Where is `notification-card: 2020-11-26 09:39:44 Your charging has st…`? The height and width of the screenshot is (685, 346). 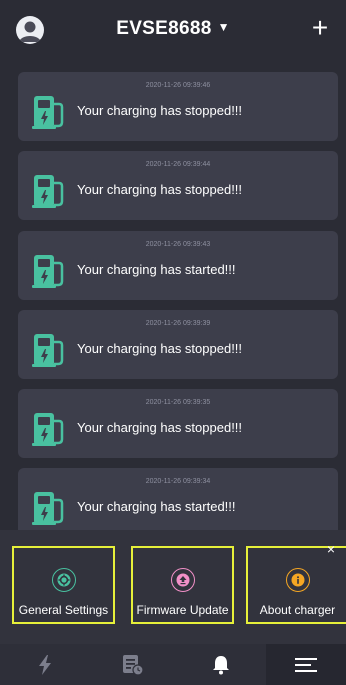
notification-card: 2020-11-26 09:39:44 Your charging has st… is located at coordinates (178, 185).